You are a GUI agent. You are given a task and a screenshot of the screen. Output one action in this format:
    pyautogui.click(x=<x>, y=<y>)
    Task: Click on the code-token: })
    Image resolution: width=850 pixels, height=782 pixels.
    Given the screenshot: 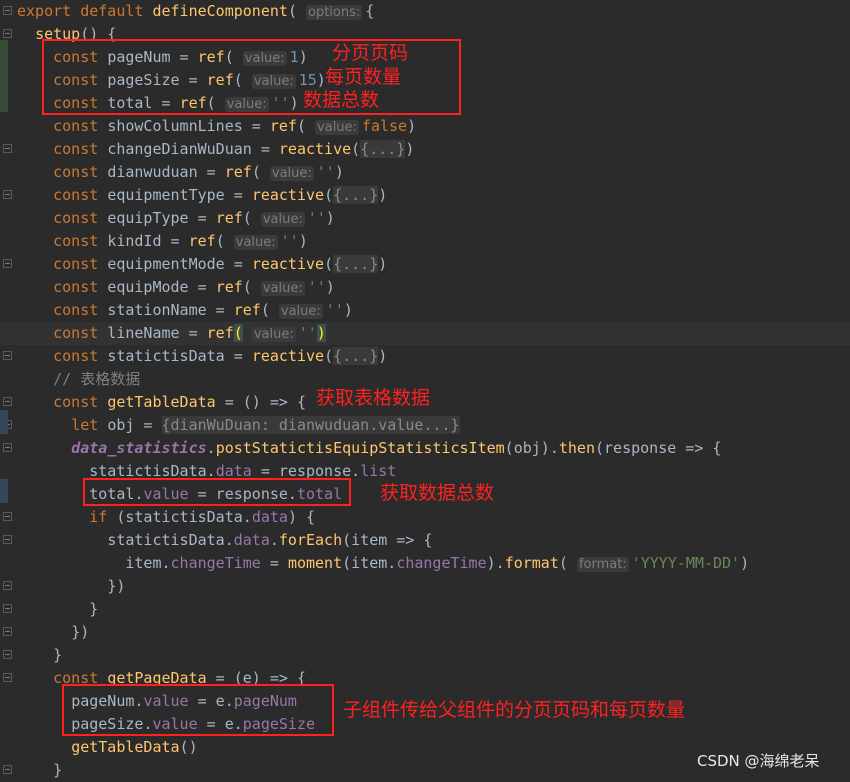 What is the action you would take?
    pyautogui.click(x=80, y=632)
    